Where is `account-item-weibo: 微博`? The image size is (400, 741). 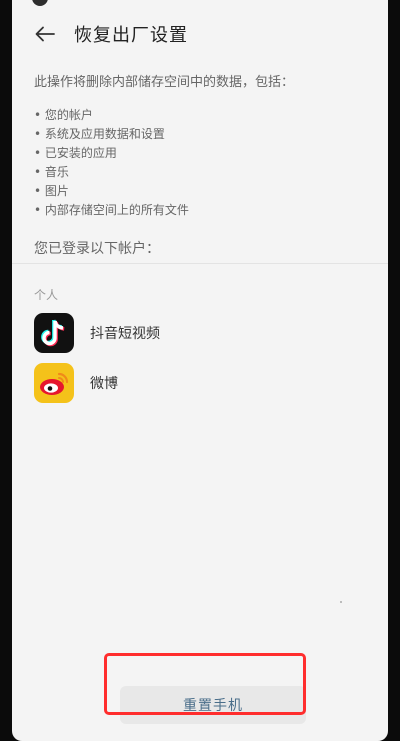
account-item-weibo: 微博 is located at coordinates (76, 383).